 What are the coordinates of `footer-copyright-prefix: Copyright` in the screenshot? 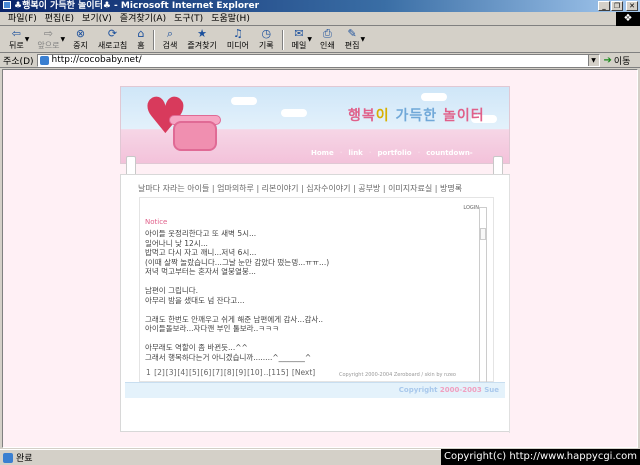 It's located at (419, 390).